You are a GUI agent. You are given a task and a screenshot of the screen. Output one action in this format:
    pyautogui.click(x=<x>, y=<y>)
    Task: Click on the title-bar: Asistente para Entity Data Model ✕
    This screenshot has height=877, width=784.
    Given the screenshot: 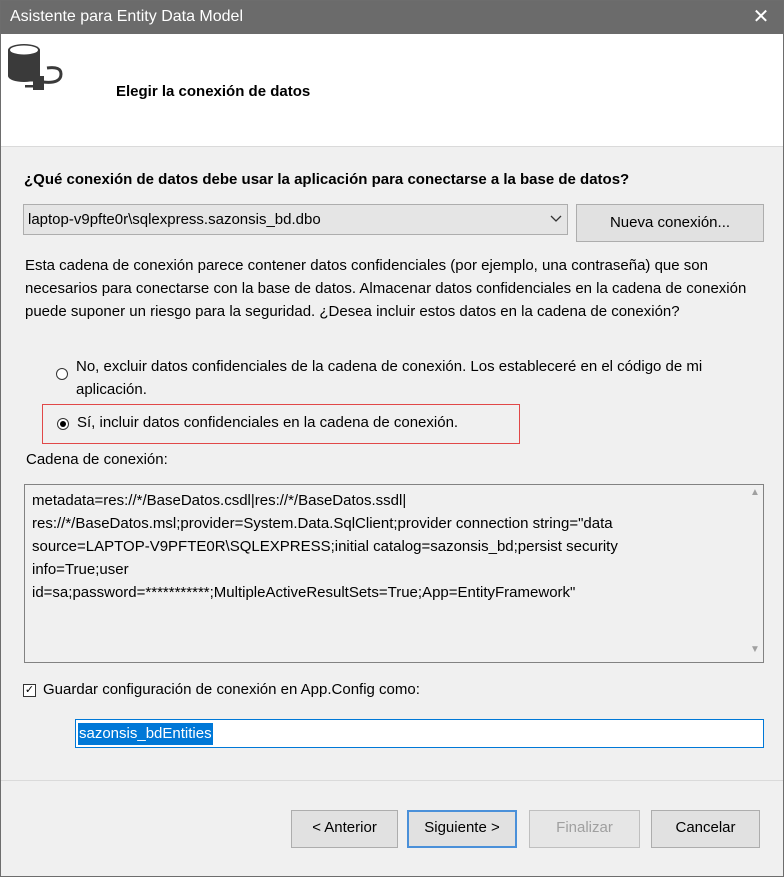 What is the action you would take?
    pyautogui.click(x=392, y=17)
    